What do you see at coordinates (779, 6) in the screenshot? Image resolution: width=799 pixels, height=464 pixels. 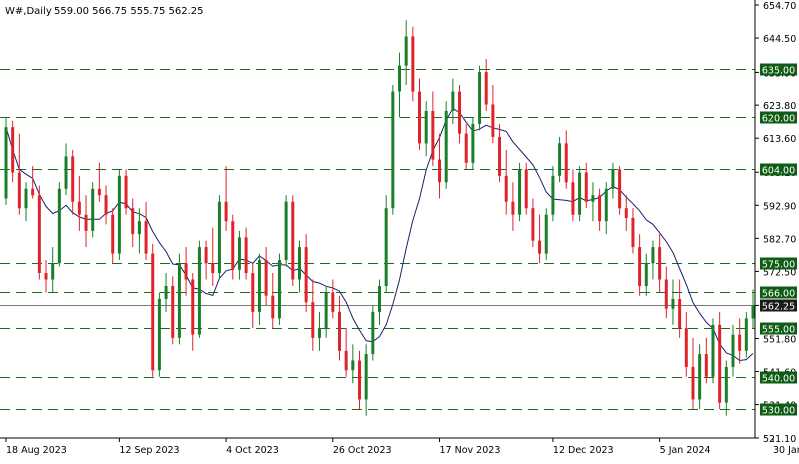 I see `y-tick-label: 654.70` at bounding box center [779, 6].